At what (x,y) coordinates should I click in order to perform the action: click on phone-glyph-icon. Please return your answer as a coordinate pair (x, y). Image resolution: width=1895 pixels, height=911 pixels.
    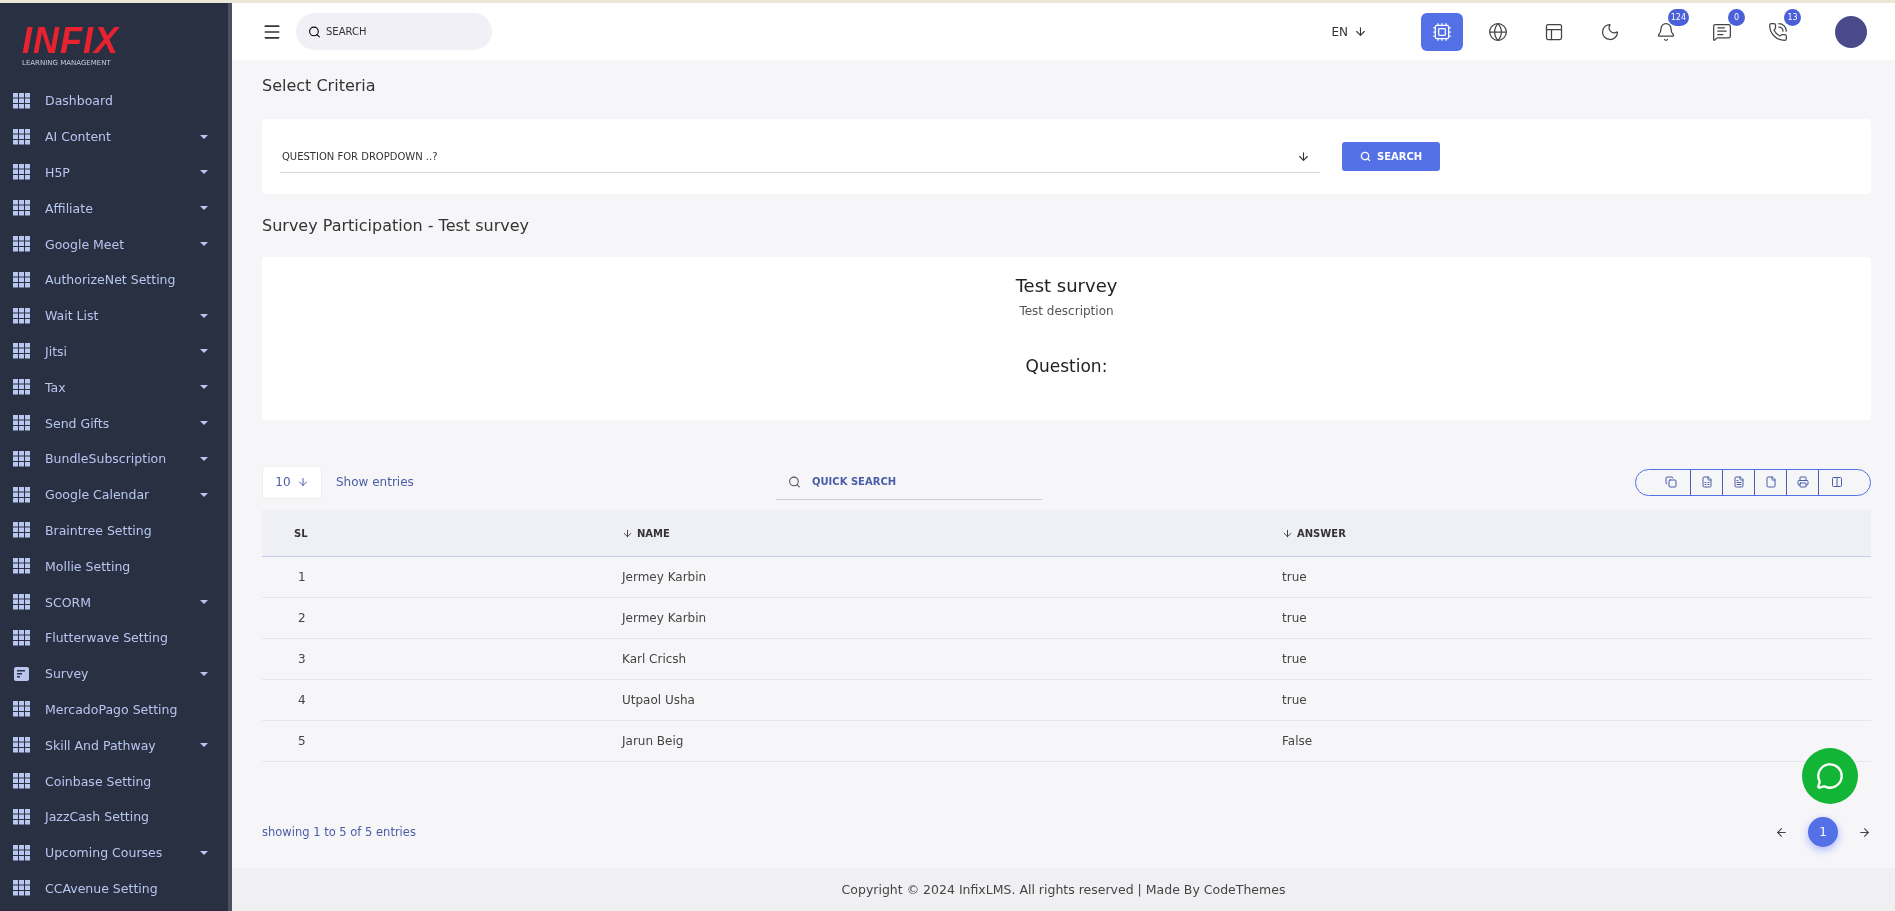
    Looking at the image, I should click on (1778, 31).